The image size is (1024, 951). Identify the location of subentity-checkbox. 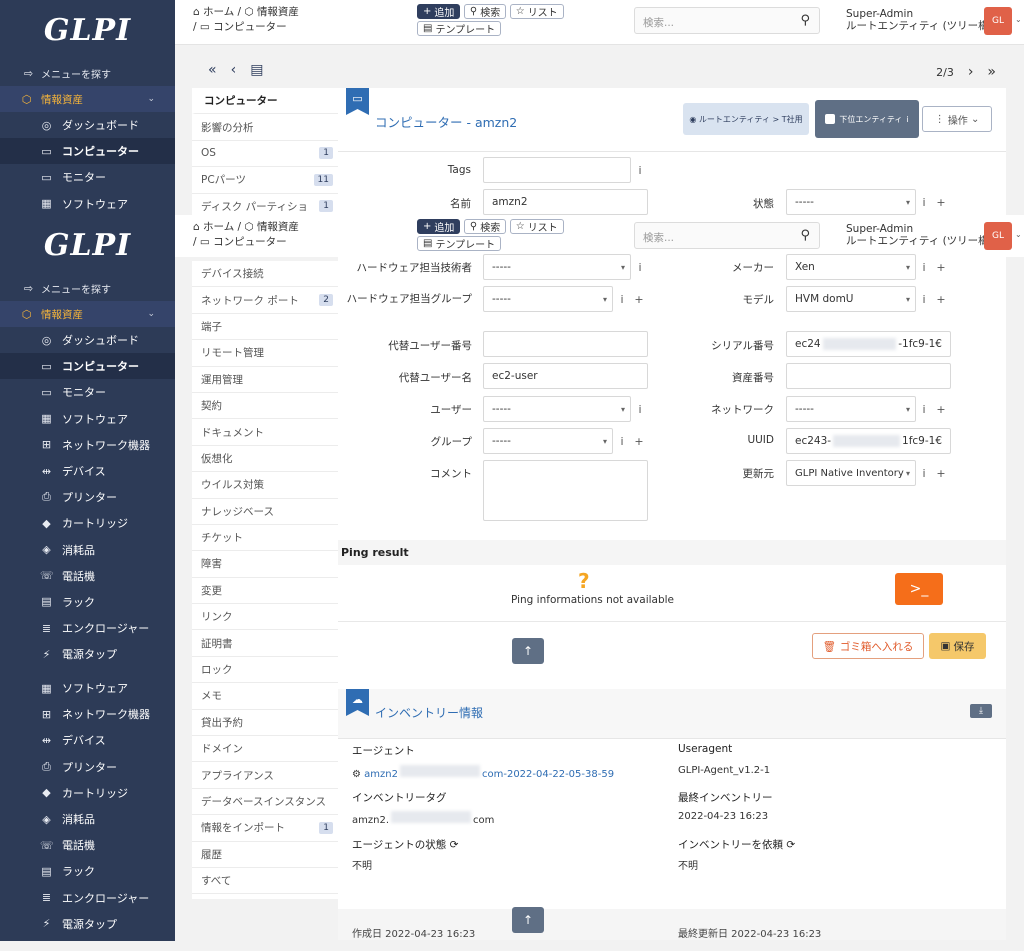
(830, 119).